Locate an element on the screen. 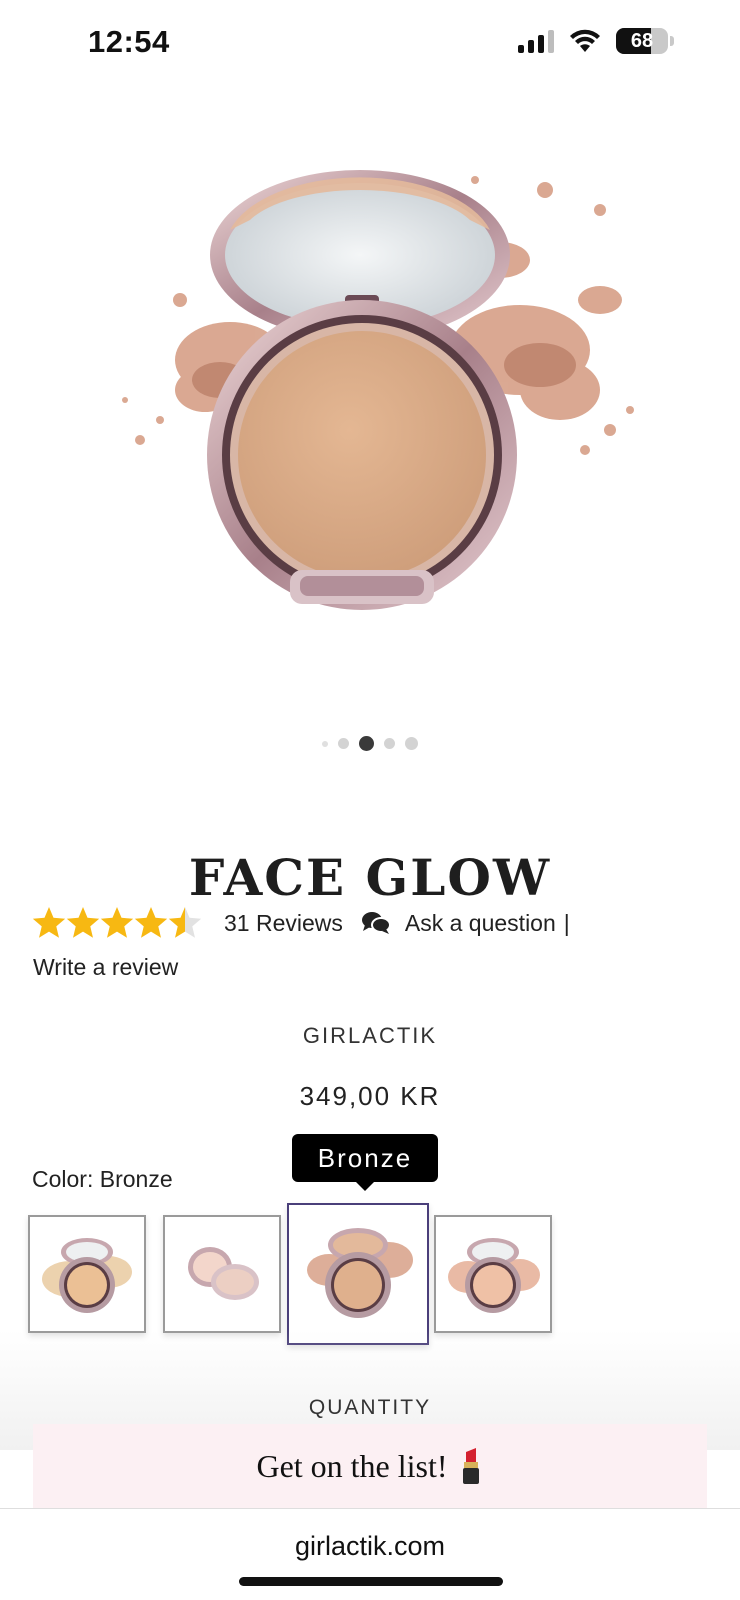  color-swatches is located at coordinates (378, 1274).